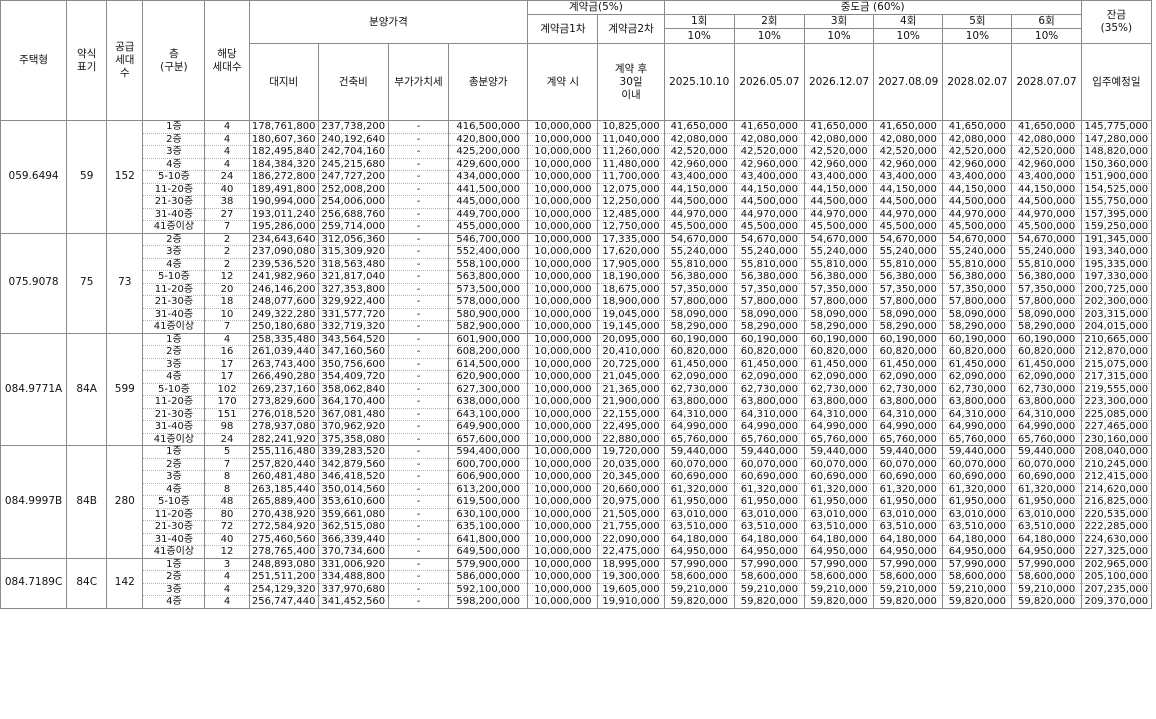  What do you see at coordinates (839, 264) in the screenshot?
I see `middle-3-cell: 55,810,000` at bounding box center [839, 264].